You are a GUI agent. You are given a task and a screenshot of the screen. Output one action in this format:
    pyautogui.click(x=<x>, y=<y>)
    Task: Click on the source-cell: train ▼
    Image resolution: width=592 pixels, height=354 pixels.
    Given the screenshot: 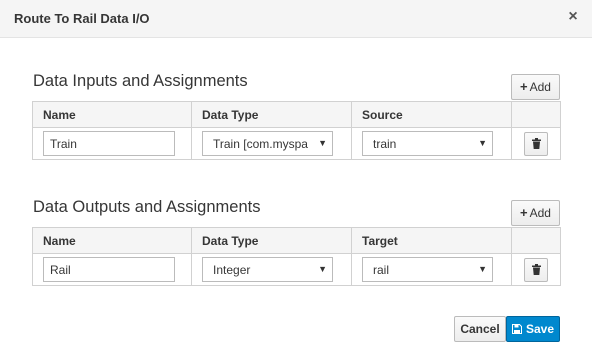 What is the action you would take?
    pyautogui.click(x=431, y=143)
    